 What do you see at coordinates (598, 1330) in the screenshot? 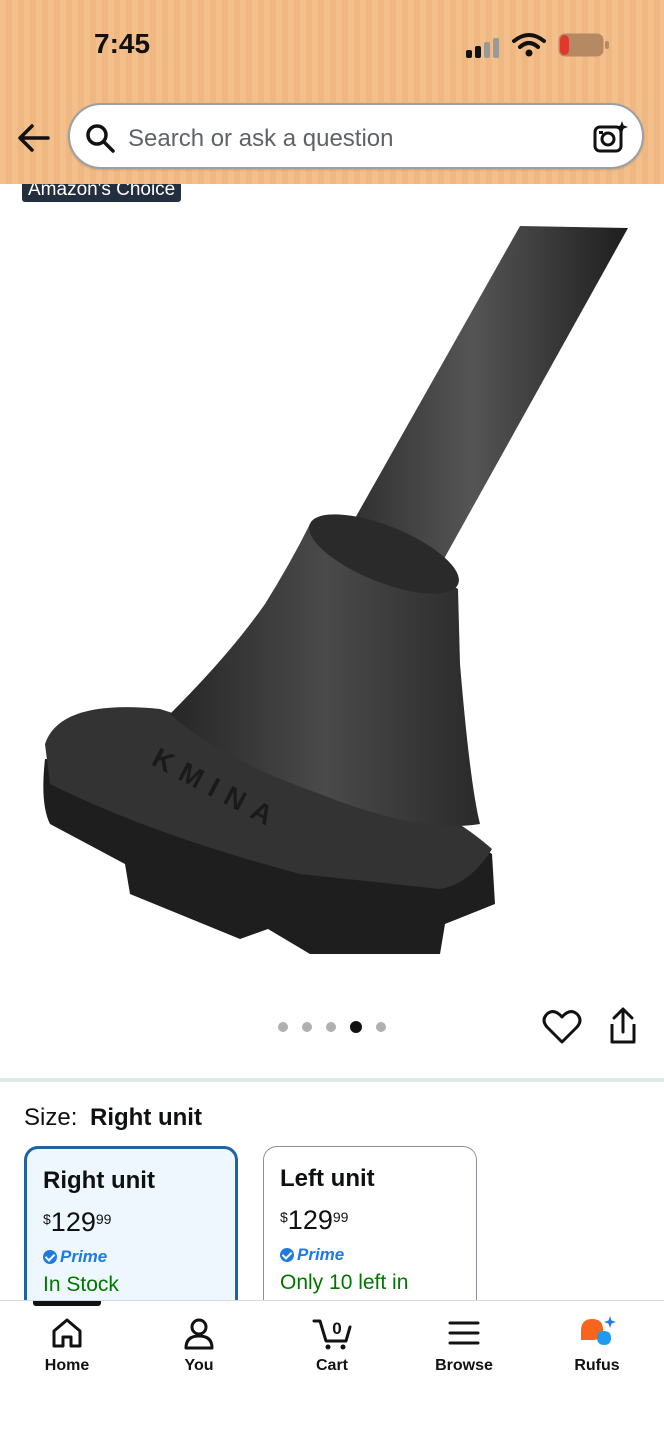
I see `rufus-icon` at bounding box center [598, 1330].